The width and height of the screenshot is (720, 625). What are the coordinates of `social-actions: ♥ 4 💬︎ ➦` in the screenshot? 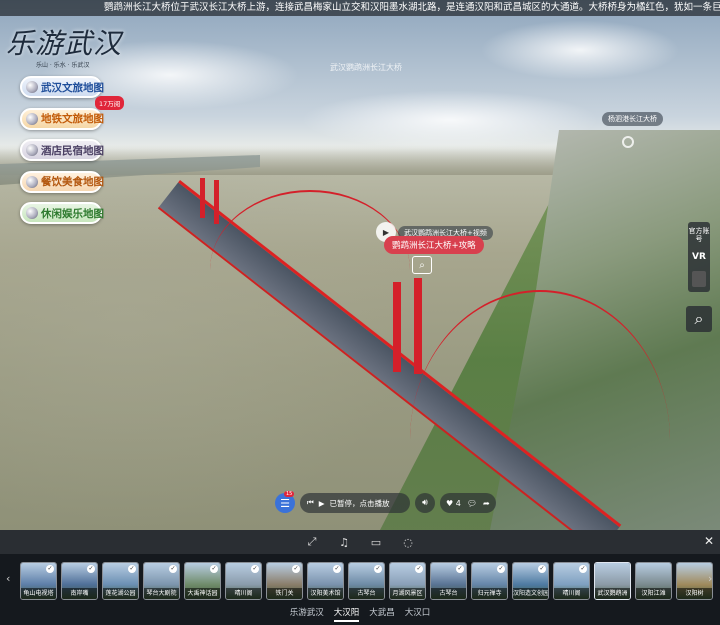 It's located at (468, 503).